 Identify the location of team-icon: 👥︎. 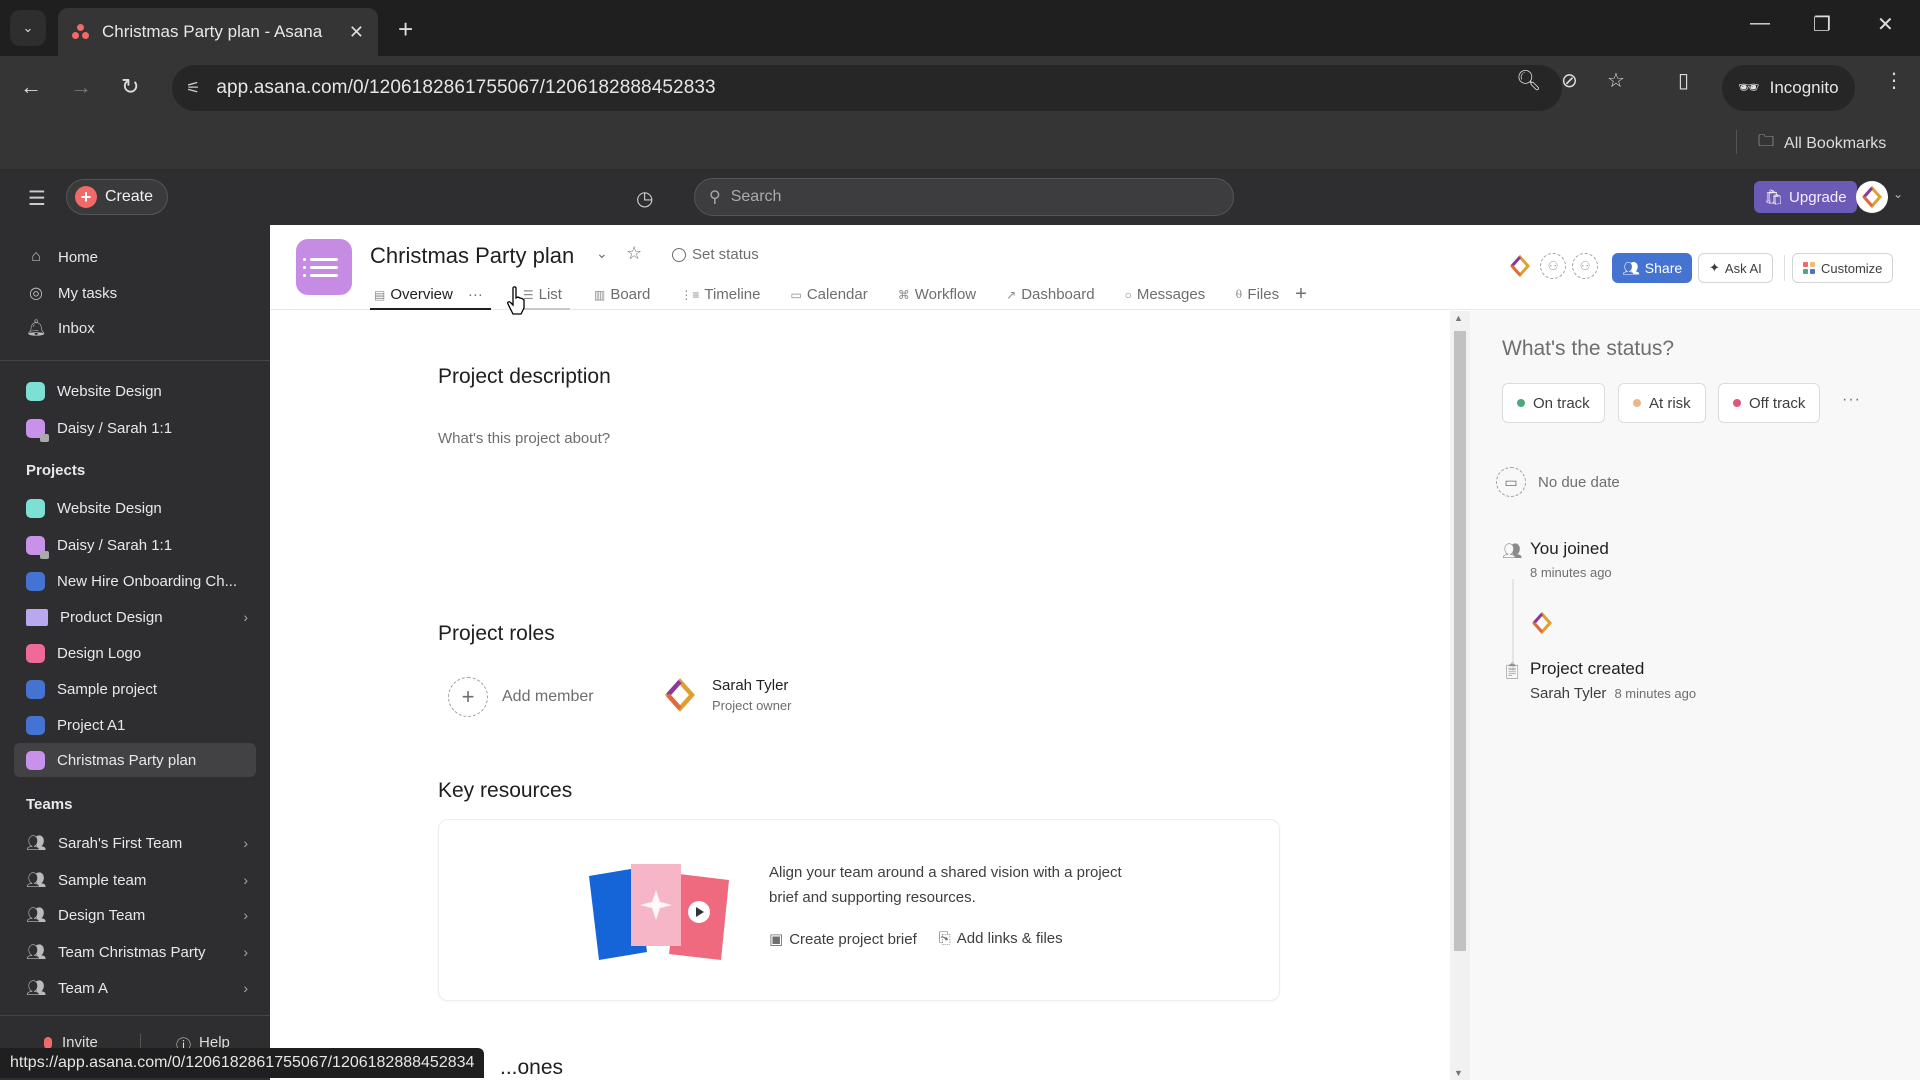
(36, 915).